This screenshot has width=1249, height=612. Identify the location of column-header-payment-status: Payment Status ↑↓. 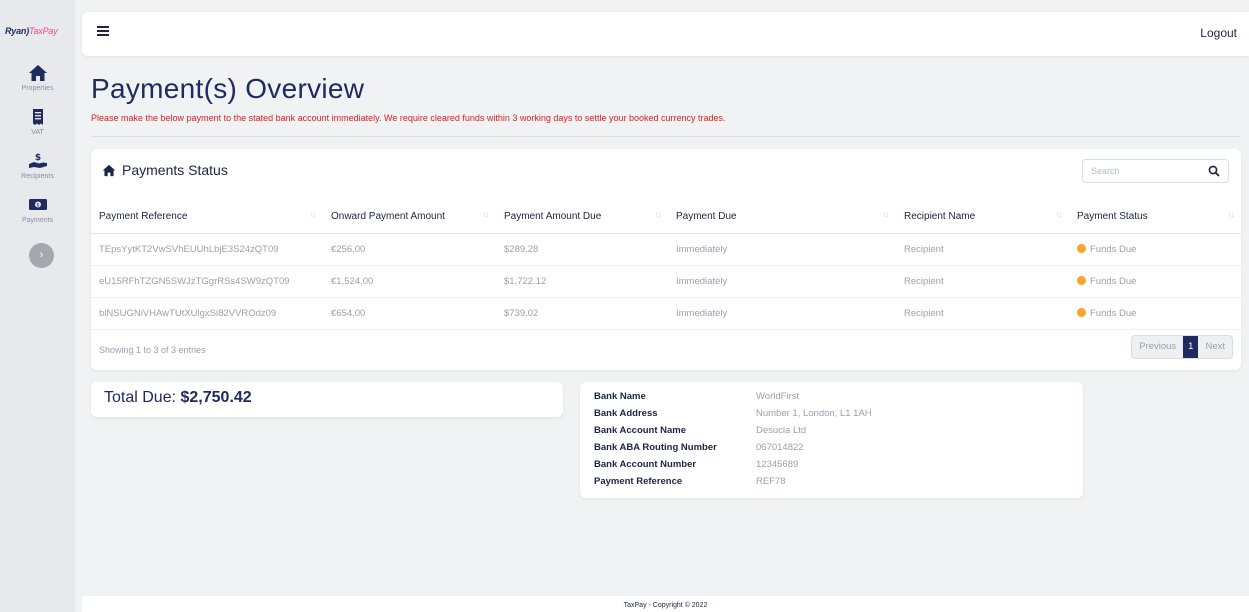
(1155, 217).